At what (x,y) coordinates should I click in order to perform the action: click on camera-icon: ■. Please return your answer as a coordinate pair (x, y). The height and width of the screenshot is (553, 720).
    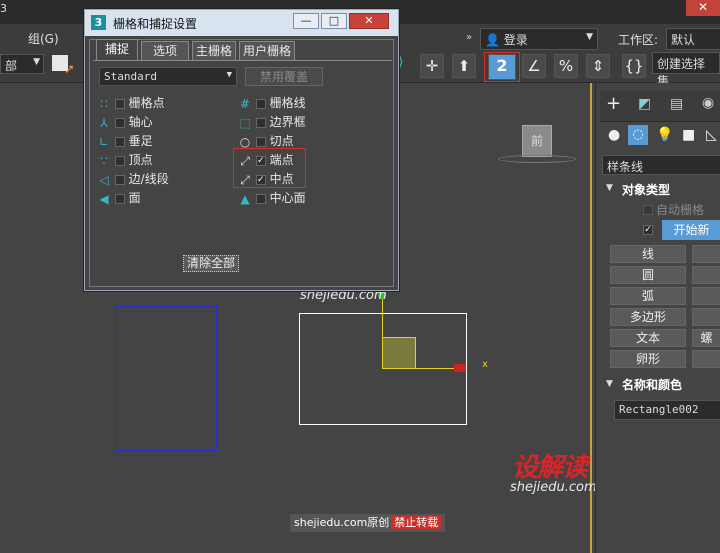
    Looking at the image, I should click on (688, 135).